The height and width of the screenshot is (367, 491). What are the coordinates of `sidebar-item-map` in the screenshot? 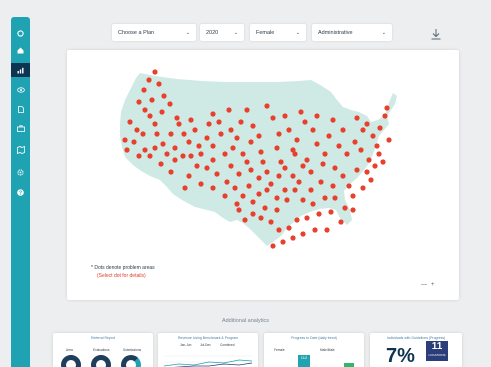 It's located at (20, 150).